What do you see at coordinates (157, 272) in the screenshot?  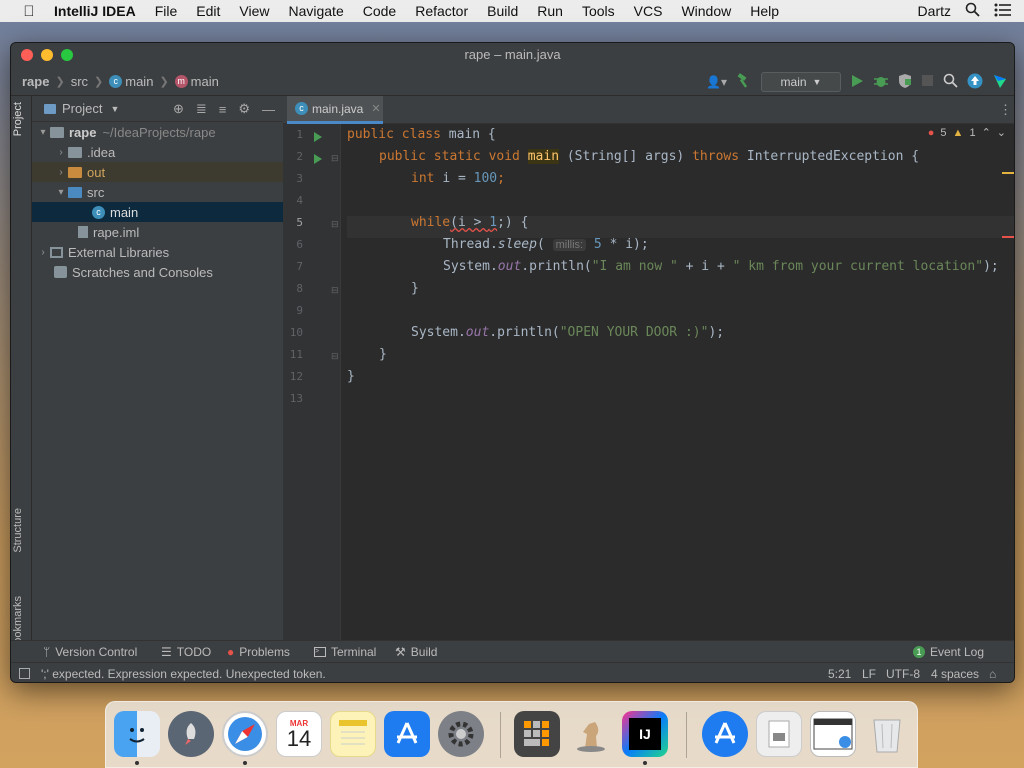 I see `tree-item-scratches: Scratches and Consoles` at bounding box center [157, 272].